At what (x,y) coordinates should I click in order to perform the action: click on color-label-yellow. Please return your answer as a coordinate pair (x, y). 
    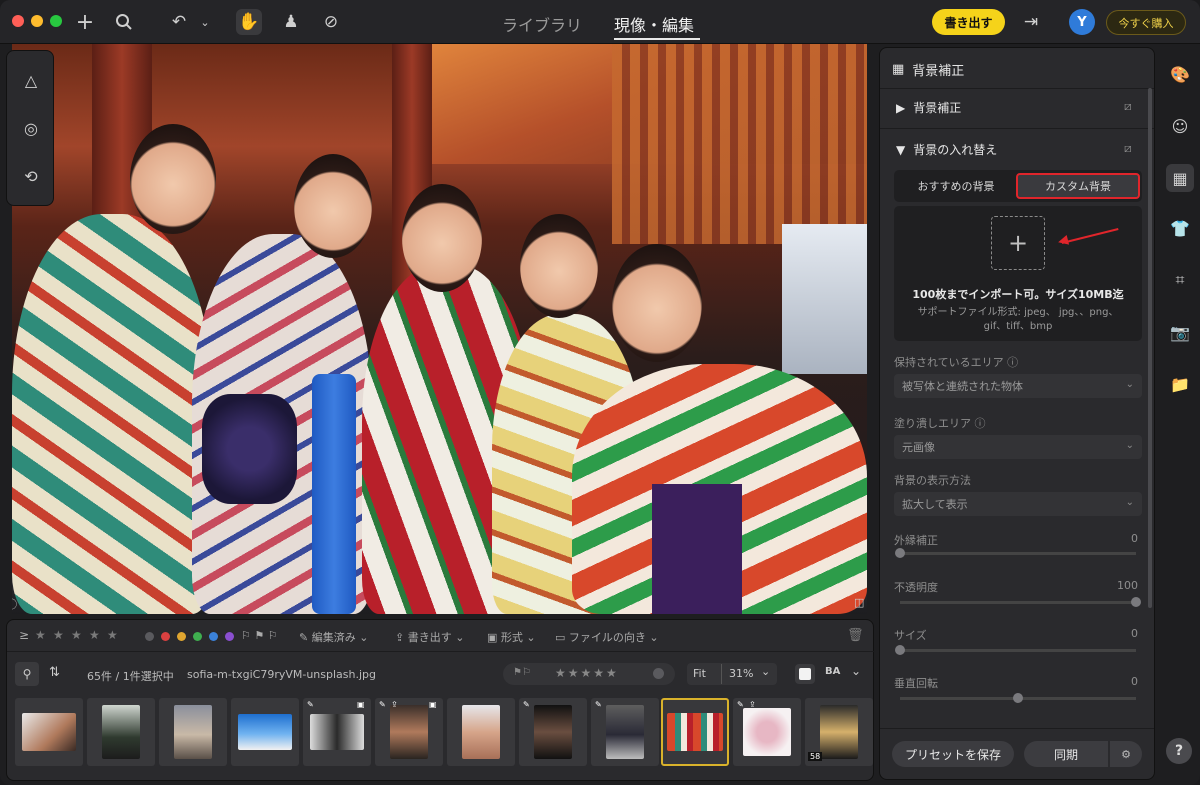
    Looking at the image, I should click on (181, 636).